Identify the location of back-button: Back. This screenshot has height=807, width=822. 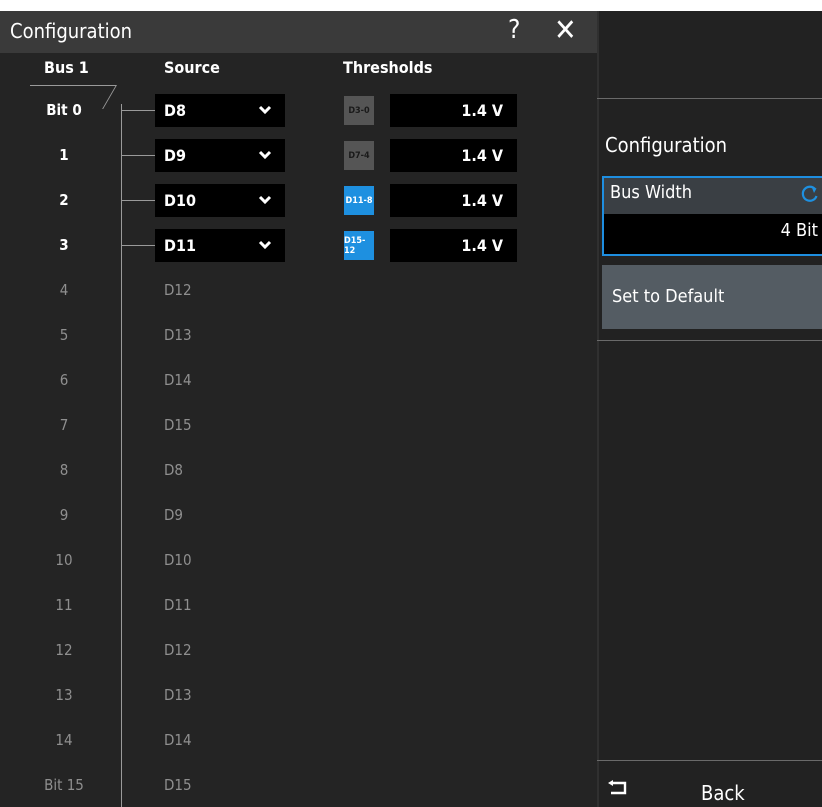
(709, 783).